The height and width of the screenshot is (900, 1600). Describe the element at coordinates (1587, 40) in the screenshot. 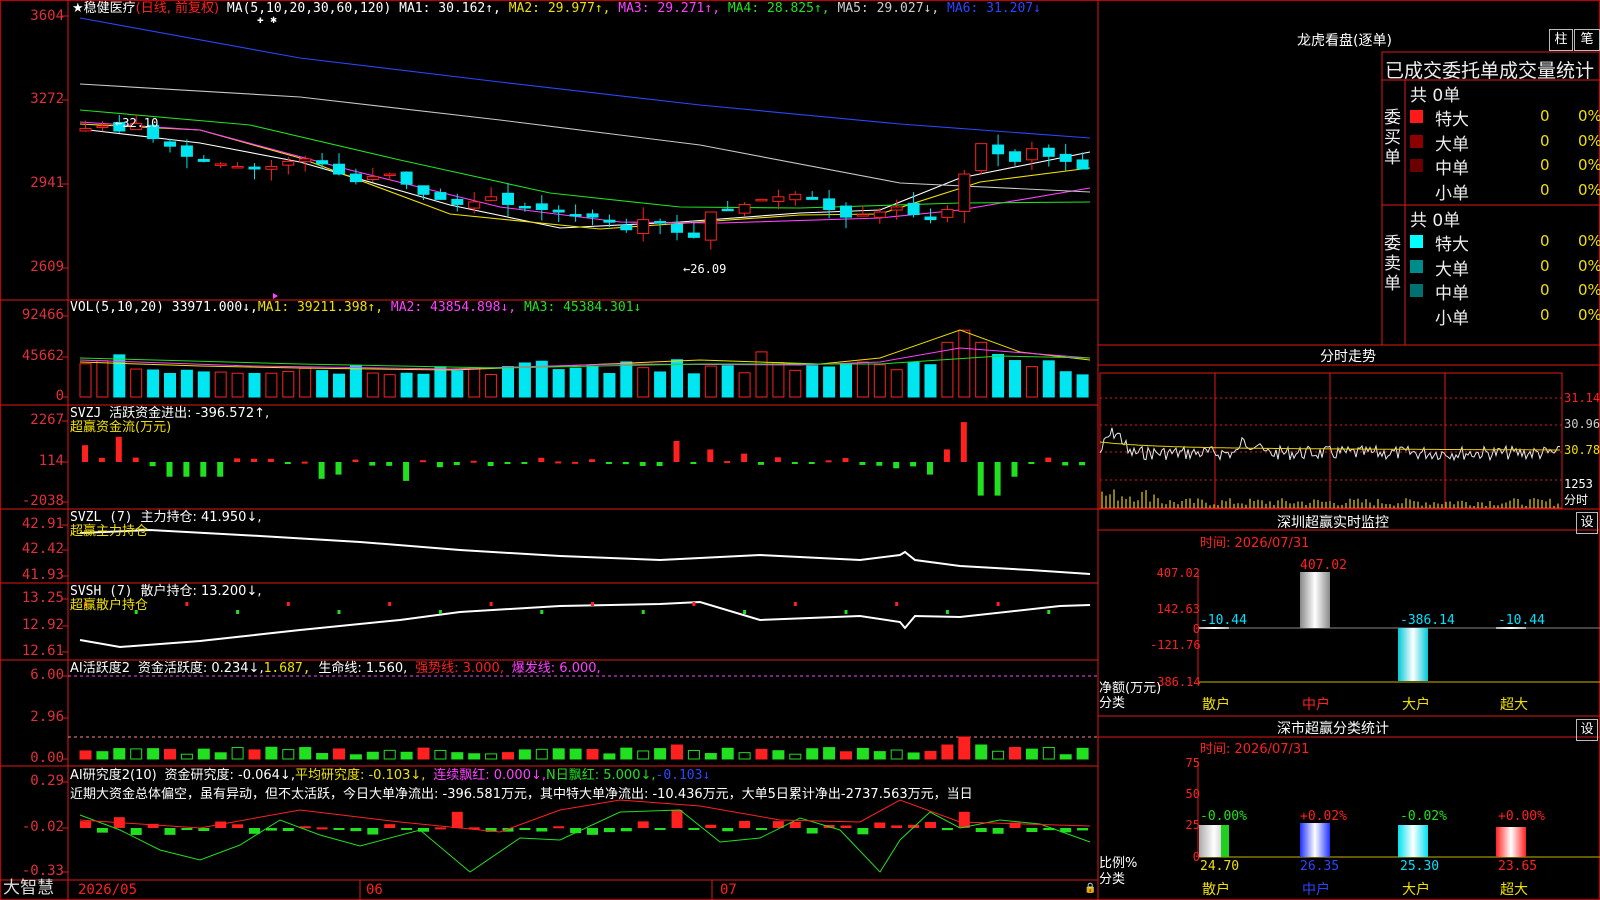

I see `tab-tick-view: 笔` at that location.